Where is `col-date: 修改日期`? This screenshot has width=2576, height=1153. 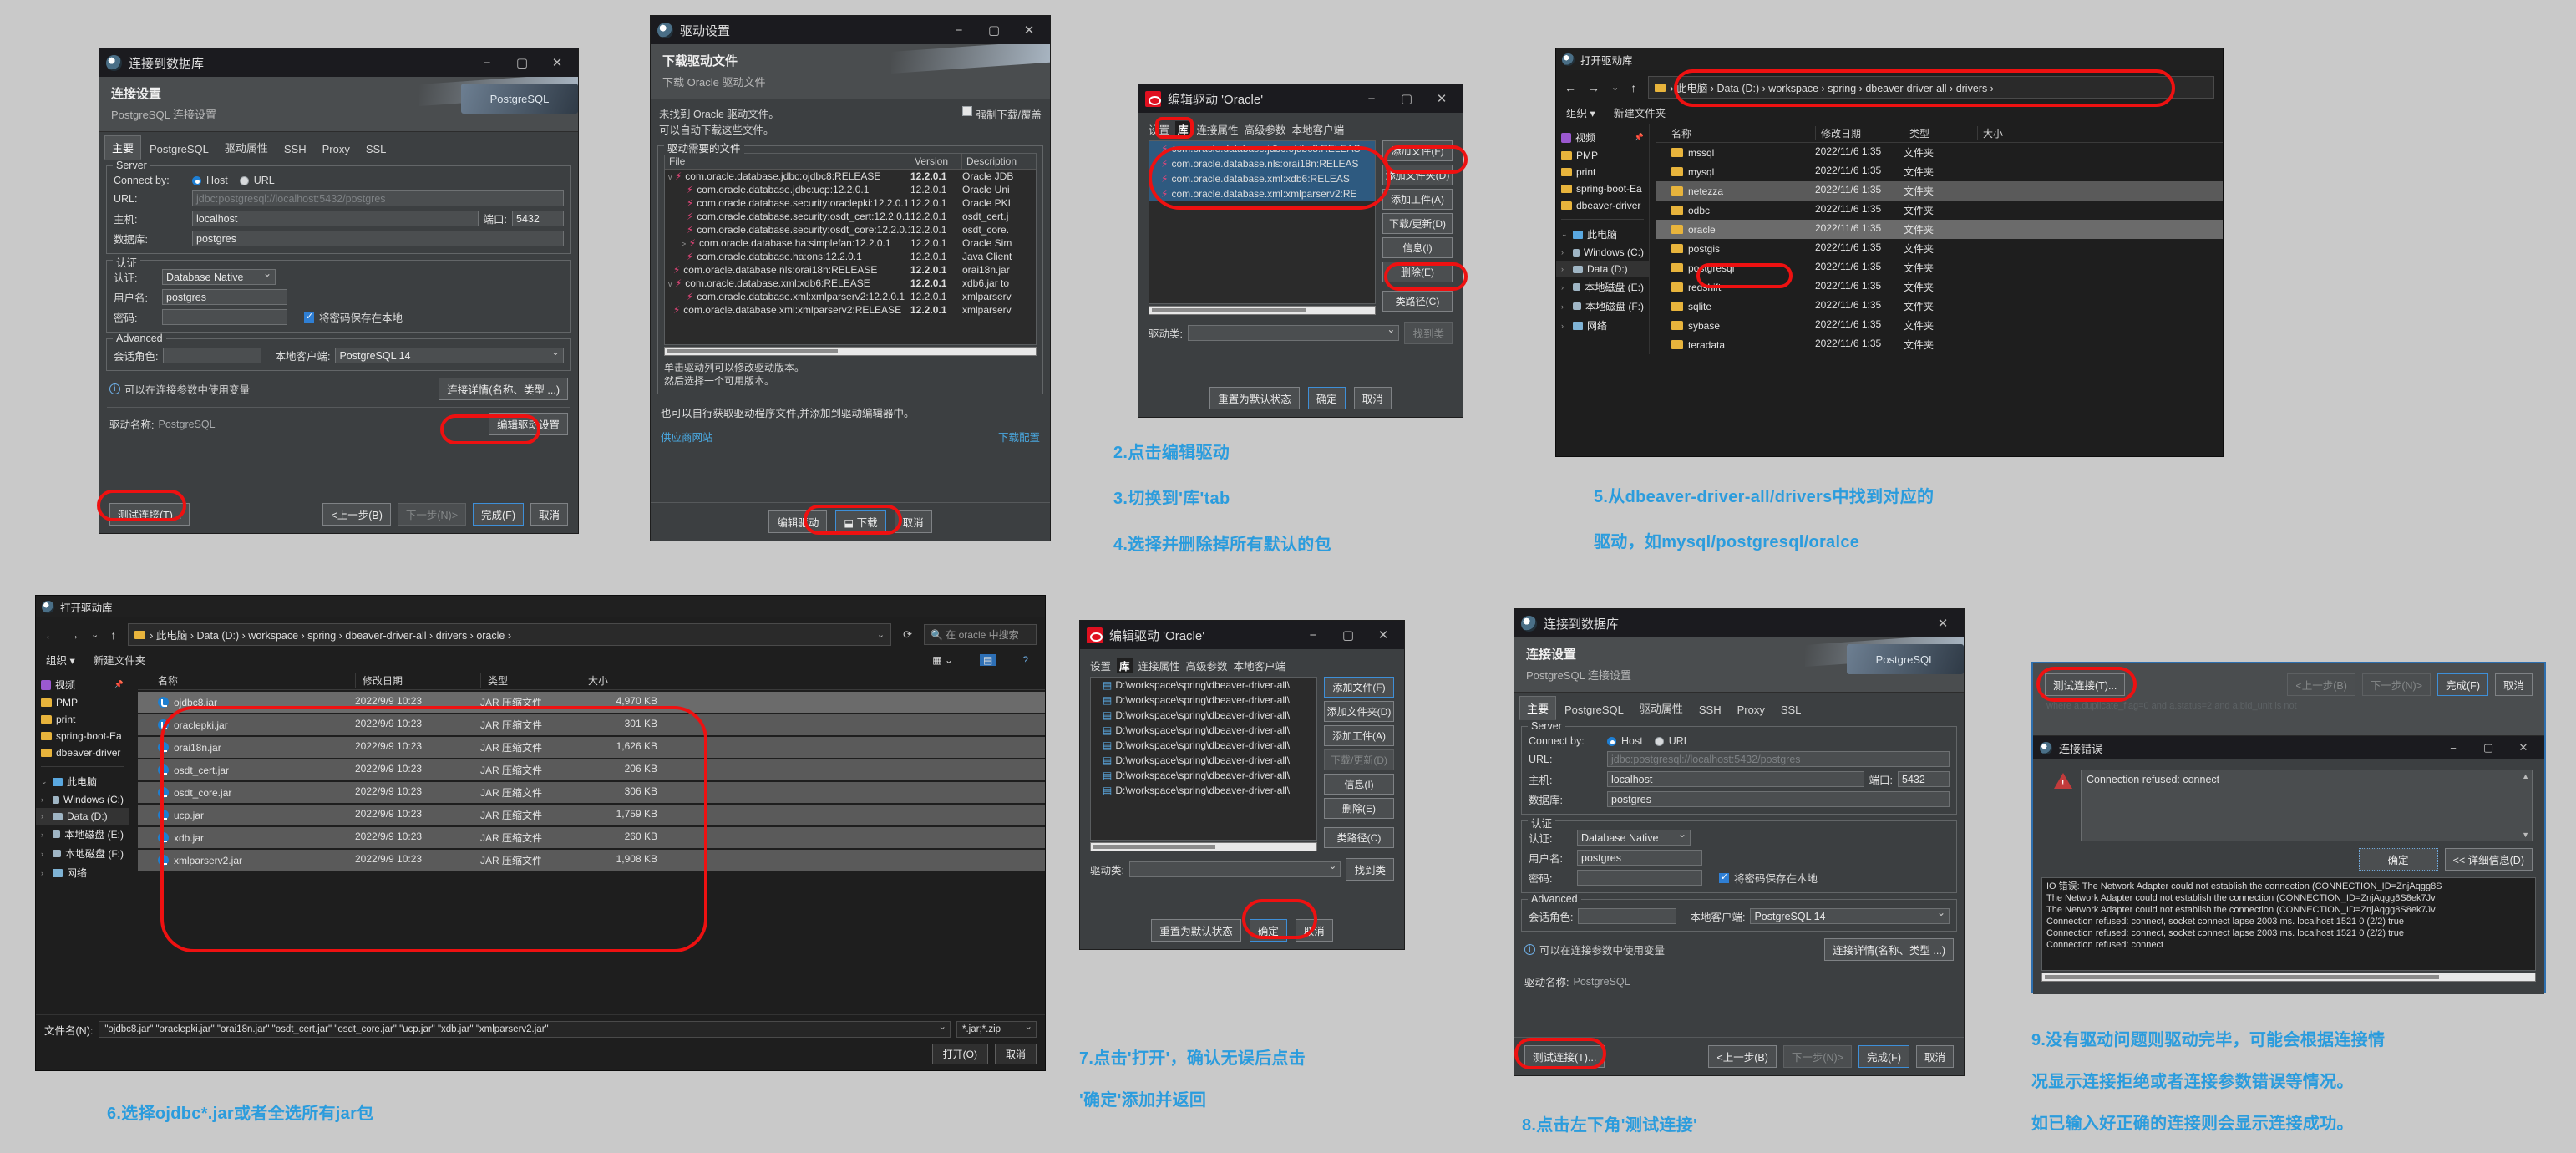 col-date: 修改日期 is located at coordinates (417, 681).